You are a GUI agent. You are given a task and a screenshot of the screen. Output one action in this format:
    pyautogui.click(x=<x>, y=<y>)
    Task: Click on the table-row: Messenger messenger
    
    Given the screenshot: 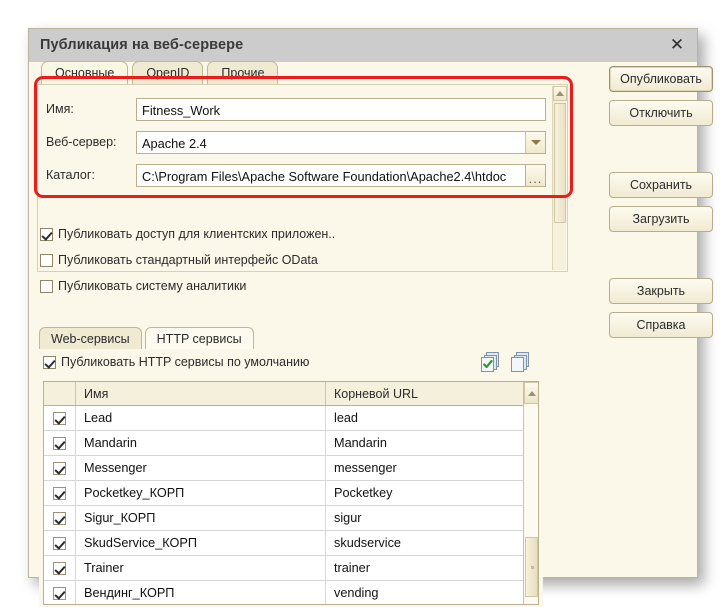 What is the action you would take?
    pyautogui.click(x=291, y=468)
    